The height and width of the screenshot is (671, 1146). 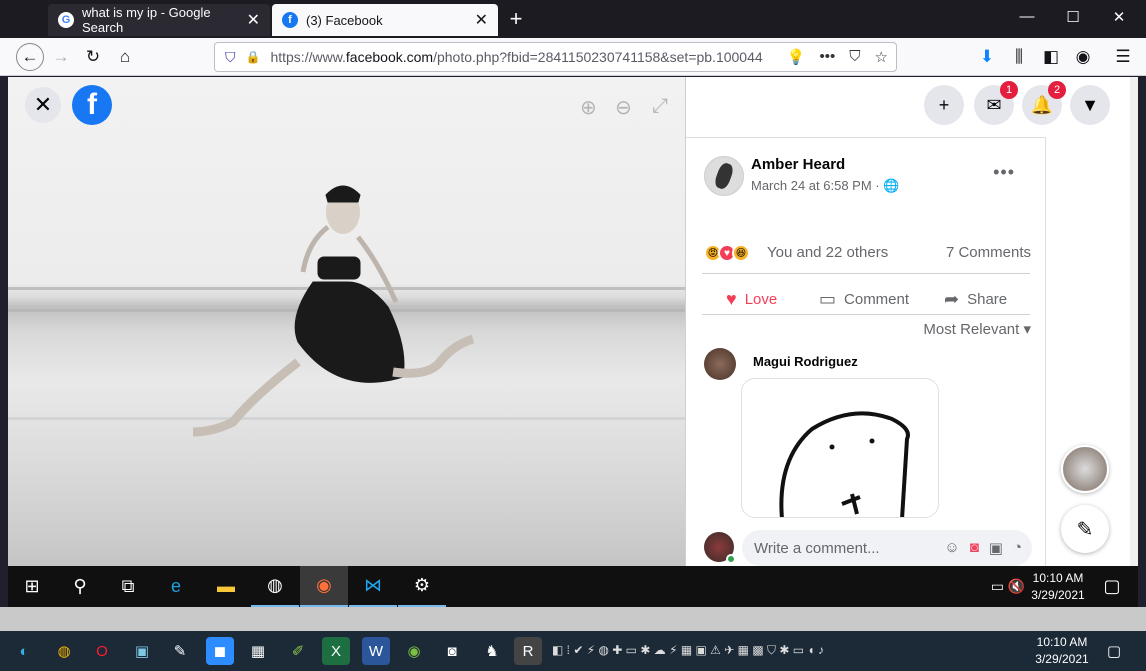 I want to click on compose-icon: ✎, so click(x=1085, y=529).